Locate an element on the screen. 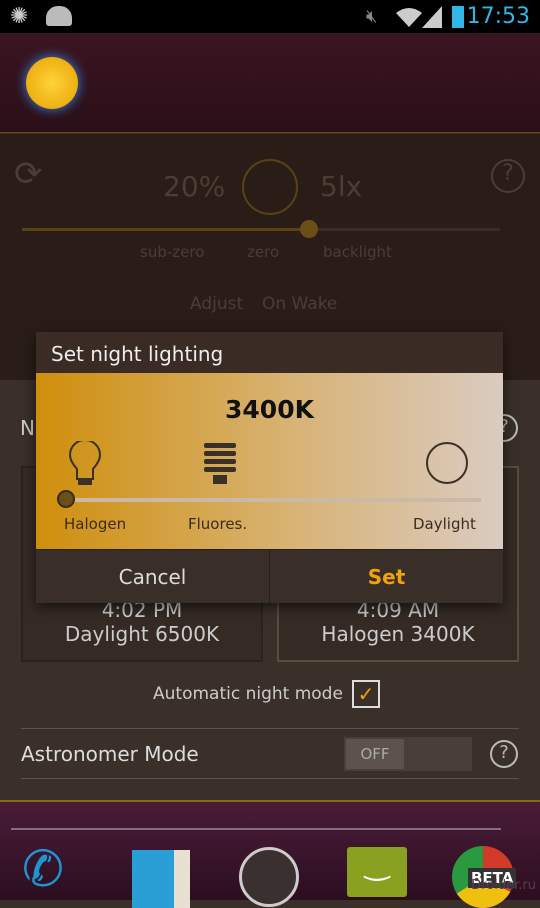 This screenshot has width=540, height=908. app-header is located at coordinates (270, 83).